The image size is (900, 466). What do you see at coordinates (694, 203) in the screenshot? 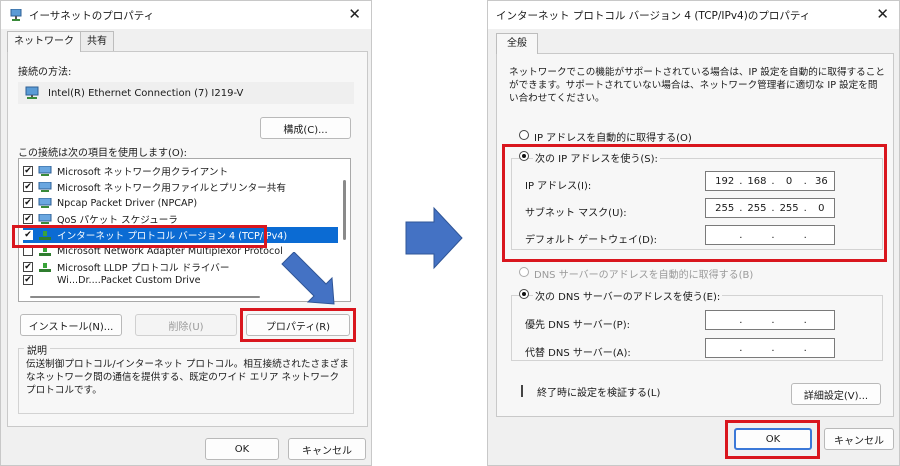
I see `manual-ip-highlight` at bounding box center [694, 203].